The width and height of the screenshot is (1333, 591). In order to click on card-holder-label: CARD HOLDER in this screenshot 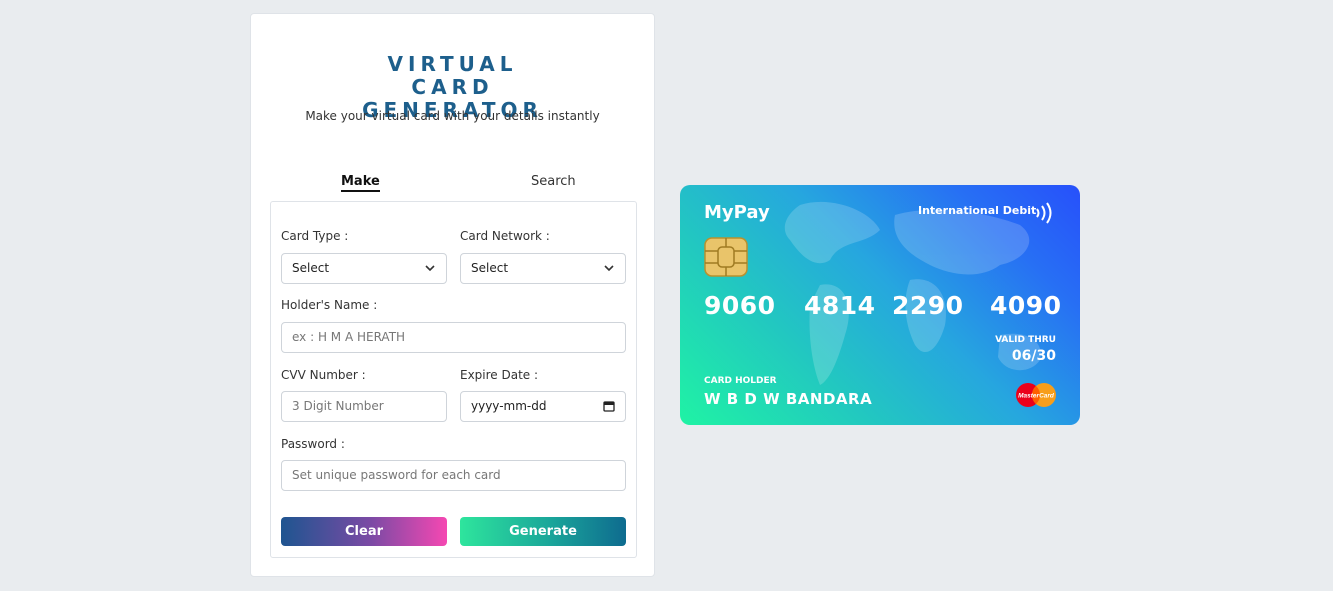, I will do `click(740, 381)`.